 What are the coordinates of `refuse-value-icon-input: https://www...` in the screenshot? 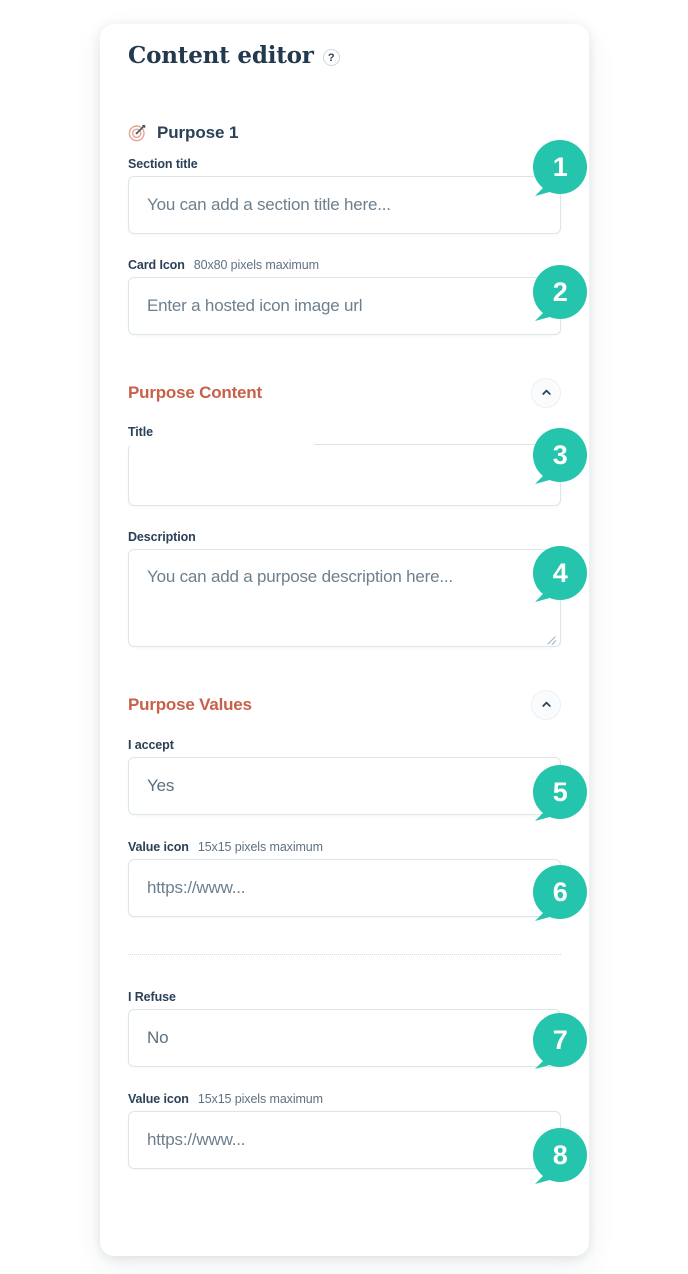 It's located at (344, 1139).